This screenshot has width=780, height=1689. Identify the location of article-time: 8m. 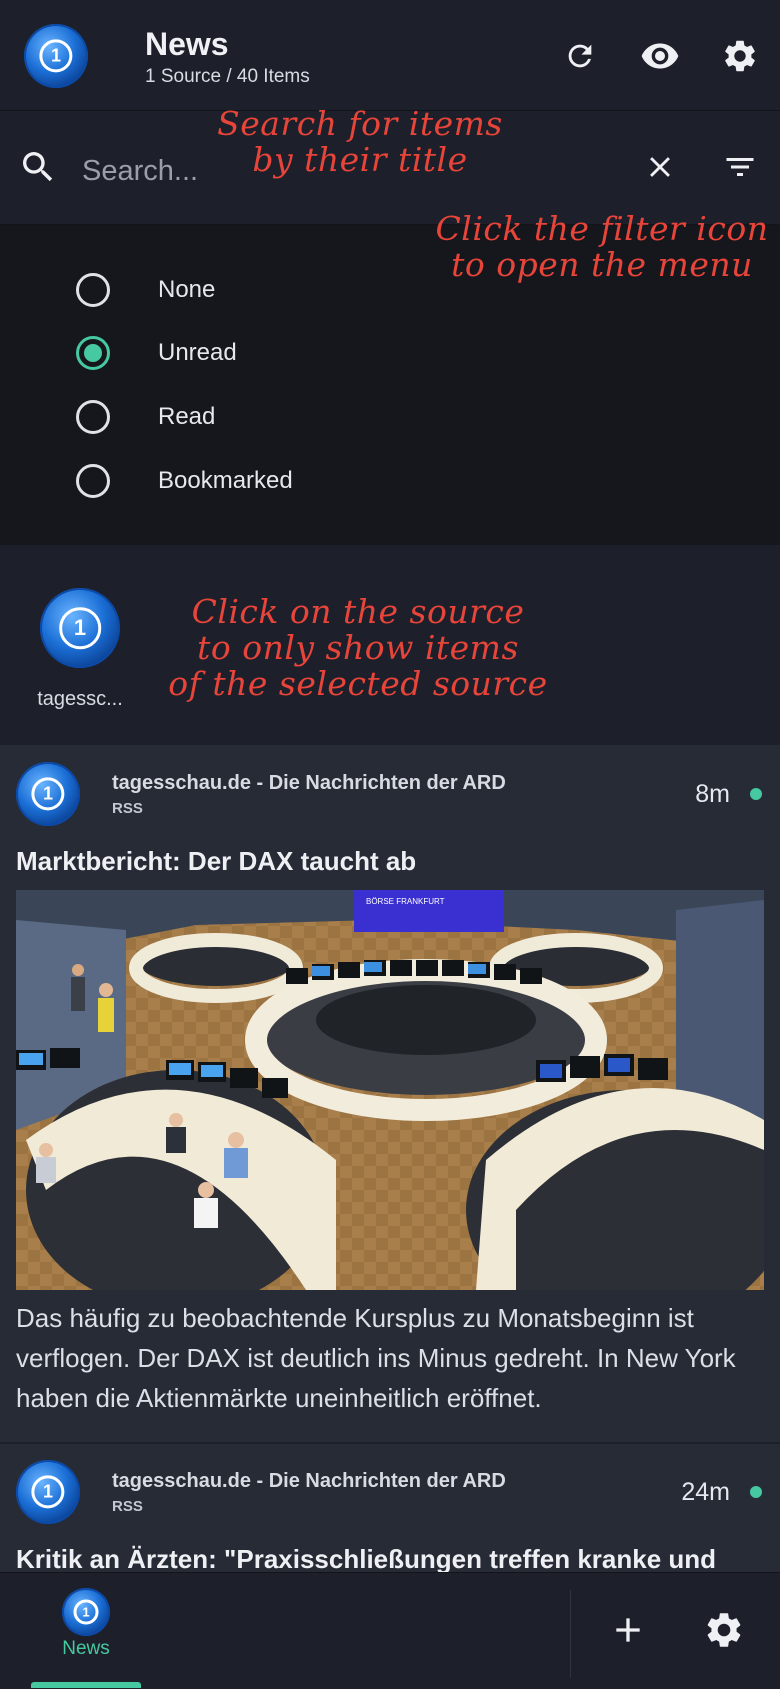
(712, 794).